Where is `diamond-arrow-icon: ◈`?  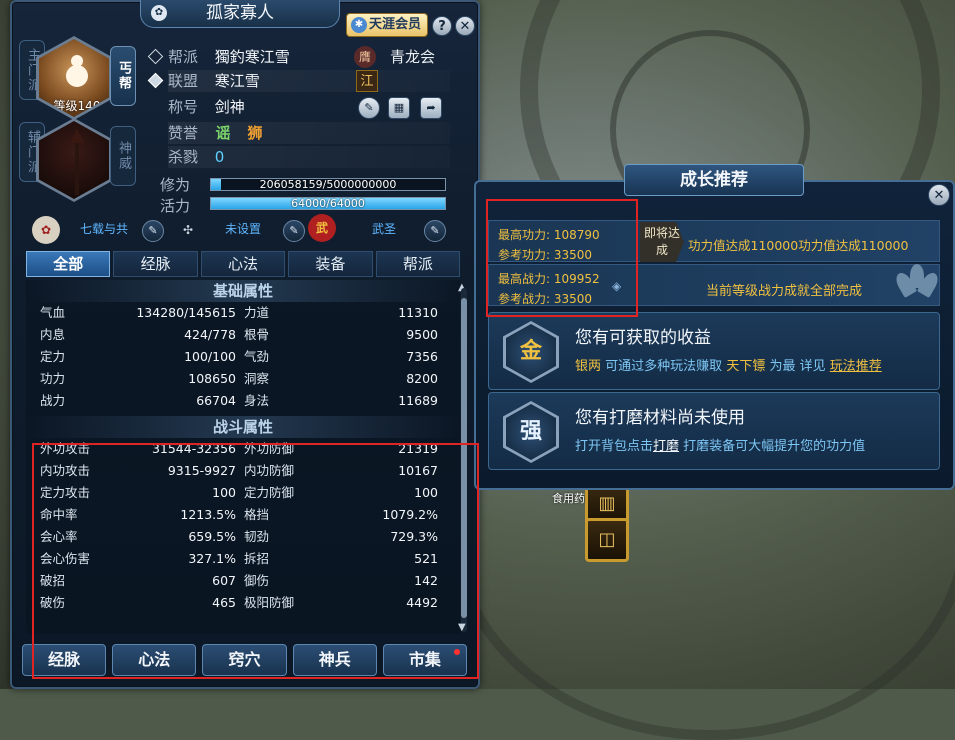
diamond-arrow-icon: ◈ is located at coordinates (617, 286).